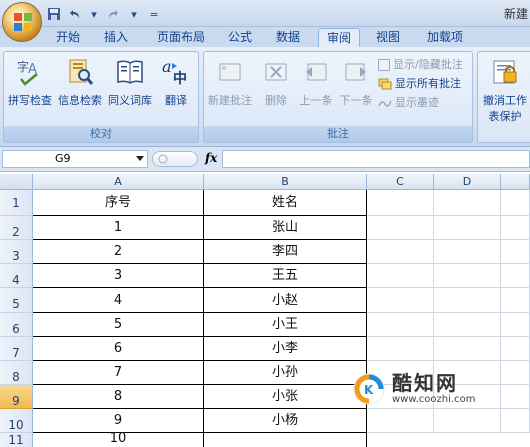 This screenshot has height=447, width=530. What do you see at coordinates (116, 37) in the screenshot?
I see `tab-insert: 插入` at bounding box center [116, 37].